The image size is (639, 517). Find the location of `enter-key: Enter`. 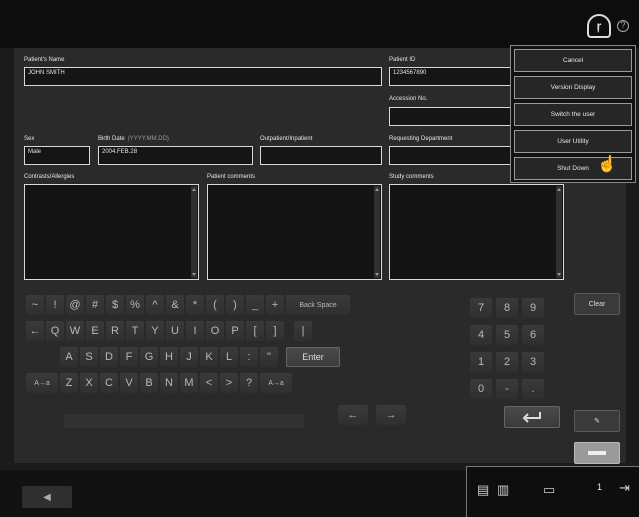

enter-key: Enter is located at coordinates (313, 357).